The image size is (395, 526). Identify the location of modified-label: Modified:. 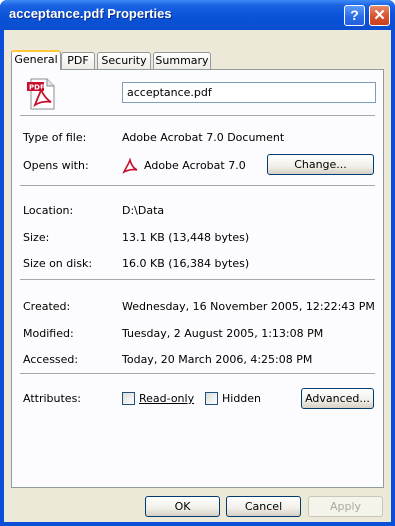
(48, 333).